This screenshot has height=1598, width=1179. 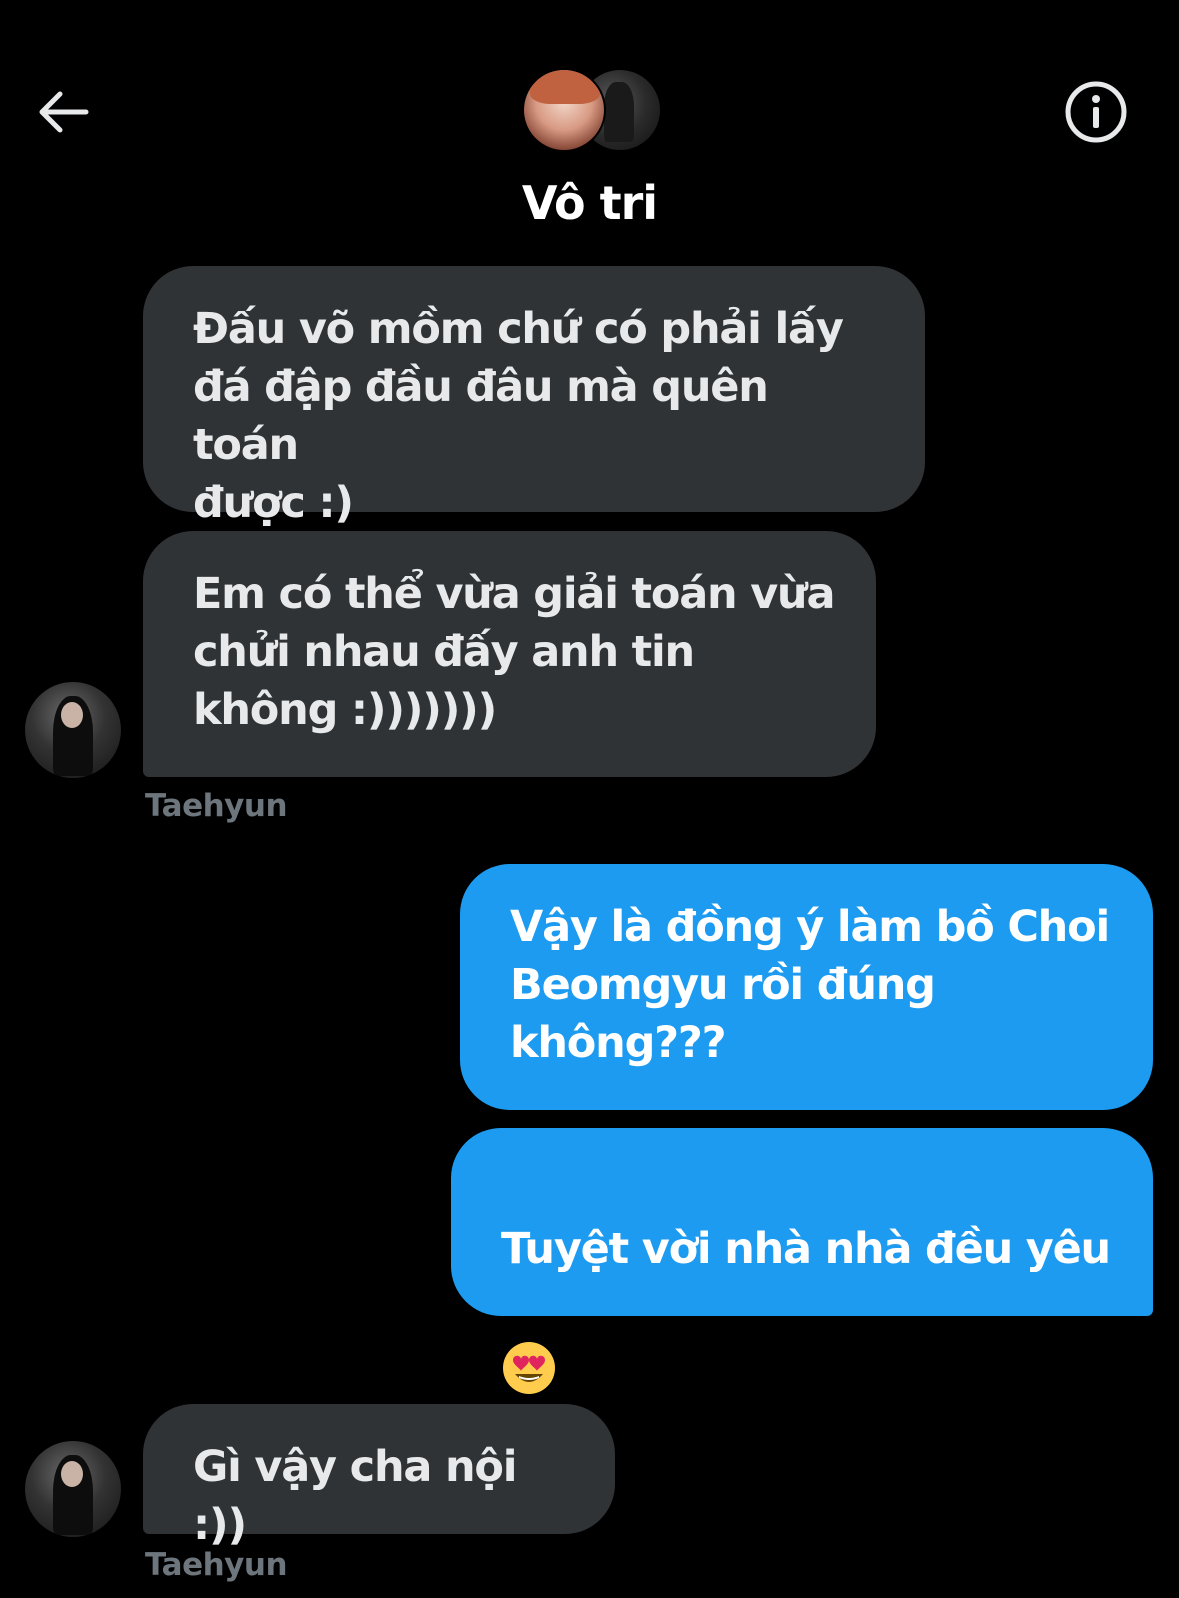 I want to click on arrow-left-icon, so click(x=64, y=112).